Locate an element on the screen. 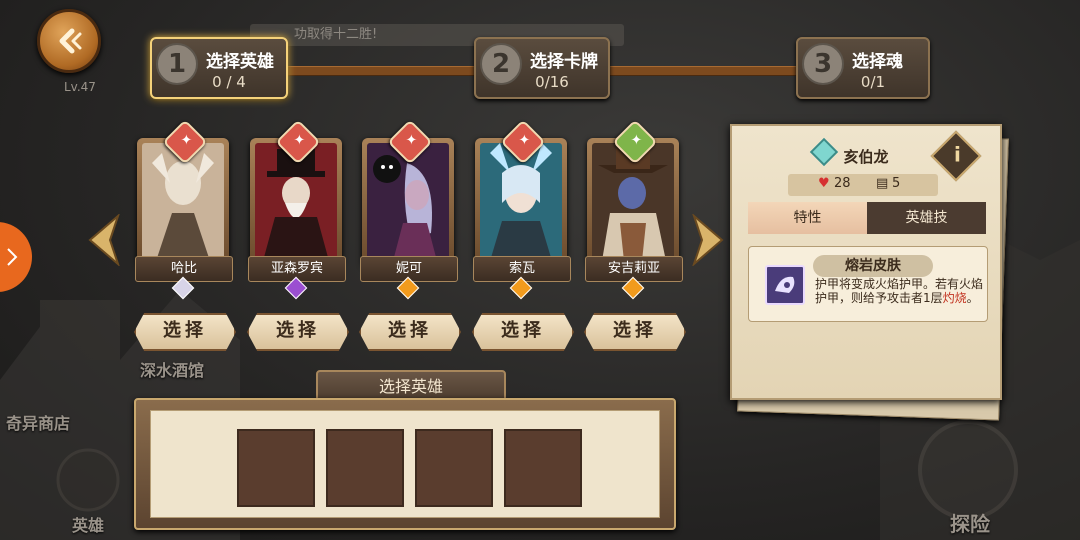 This screenshot has width=1080, height=540. next-page-arrow is located at coordinates (708, 240).